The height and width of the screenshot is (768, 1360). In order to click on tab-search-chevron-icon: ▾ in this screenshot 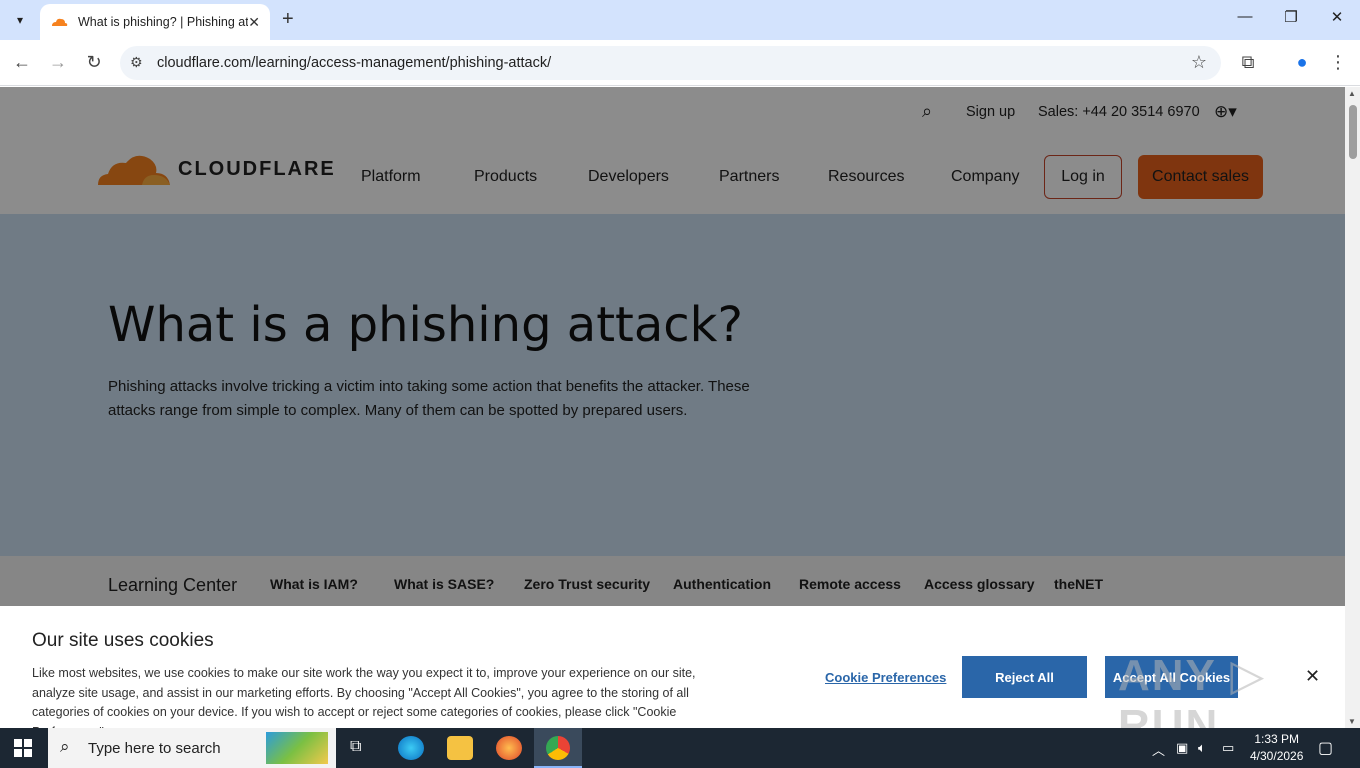, I will do `click(20, 20)`.